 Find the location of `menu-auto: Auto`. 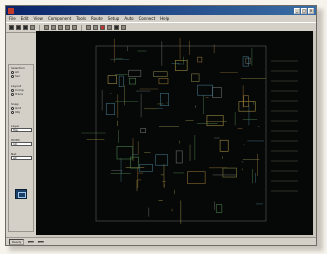

menu-auto: Auto is located at coordinates (128, 18).